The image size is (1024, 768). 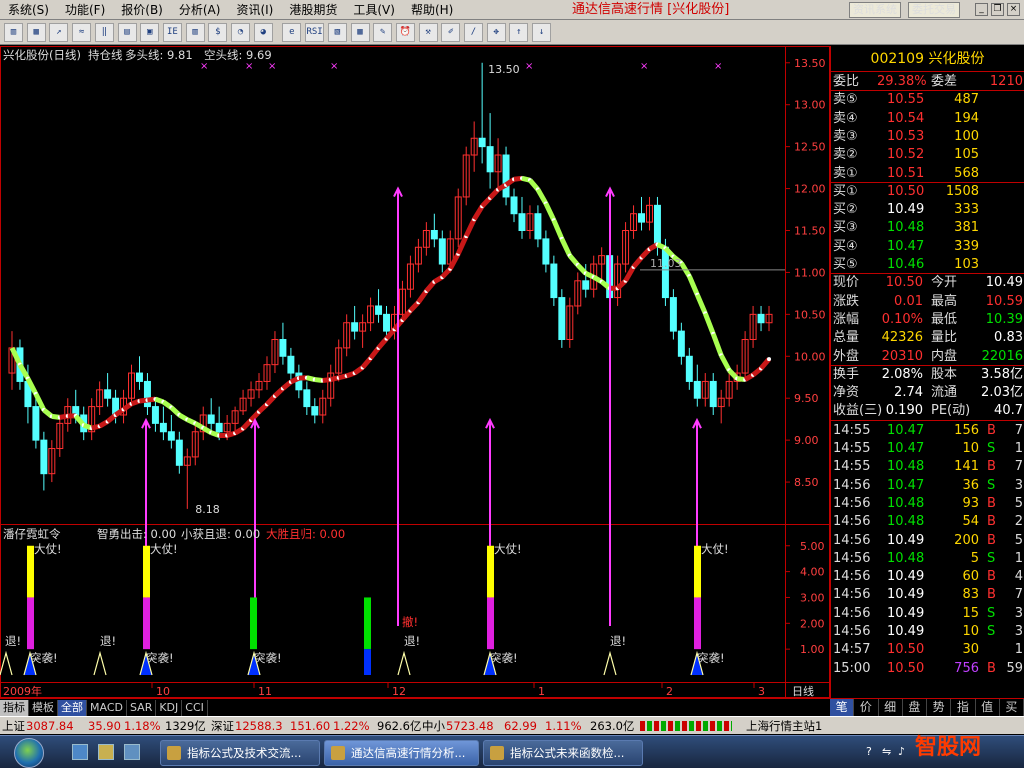 What do you see at coordinates (240, 32) in the screenshot?
I see `pie-icon: ◔` at bounding box center [240, 32].